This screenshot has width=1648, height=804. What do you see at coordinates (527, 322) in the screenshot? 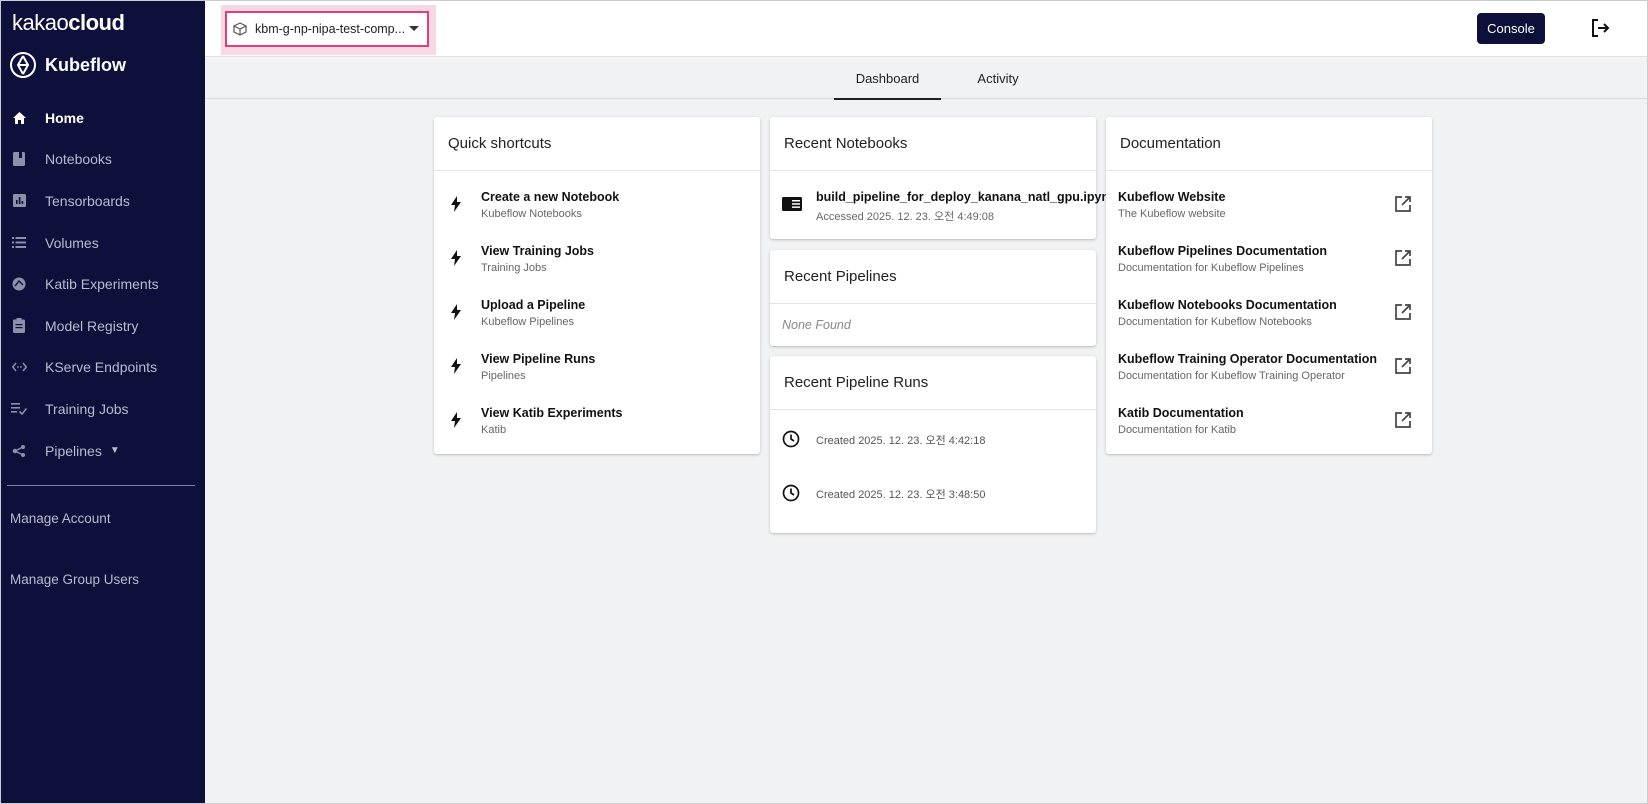
I see `shortcut-subtitle: Kubeflow Pipelines` at bounding box center [527, 322].